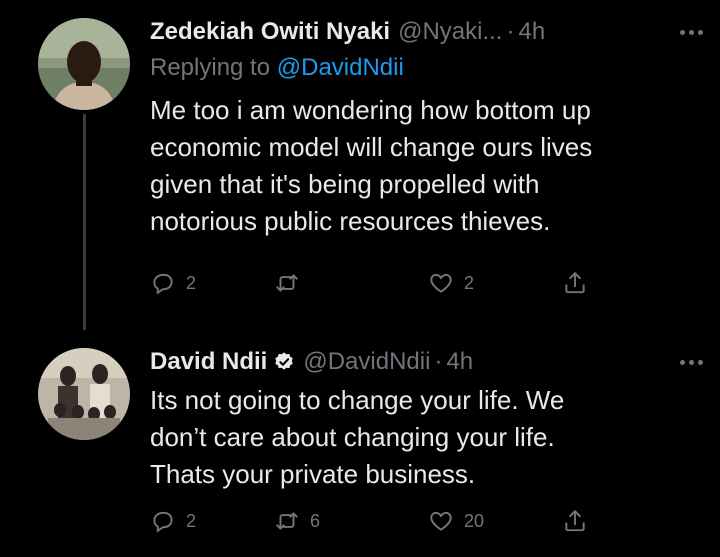  I want to click on tweet-actions: 2 6 20, so click(370, 521).